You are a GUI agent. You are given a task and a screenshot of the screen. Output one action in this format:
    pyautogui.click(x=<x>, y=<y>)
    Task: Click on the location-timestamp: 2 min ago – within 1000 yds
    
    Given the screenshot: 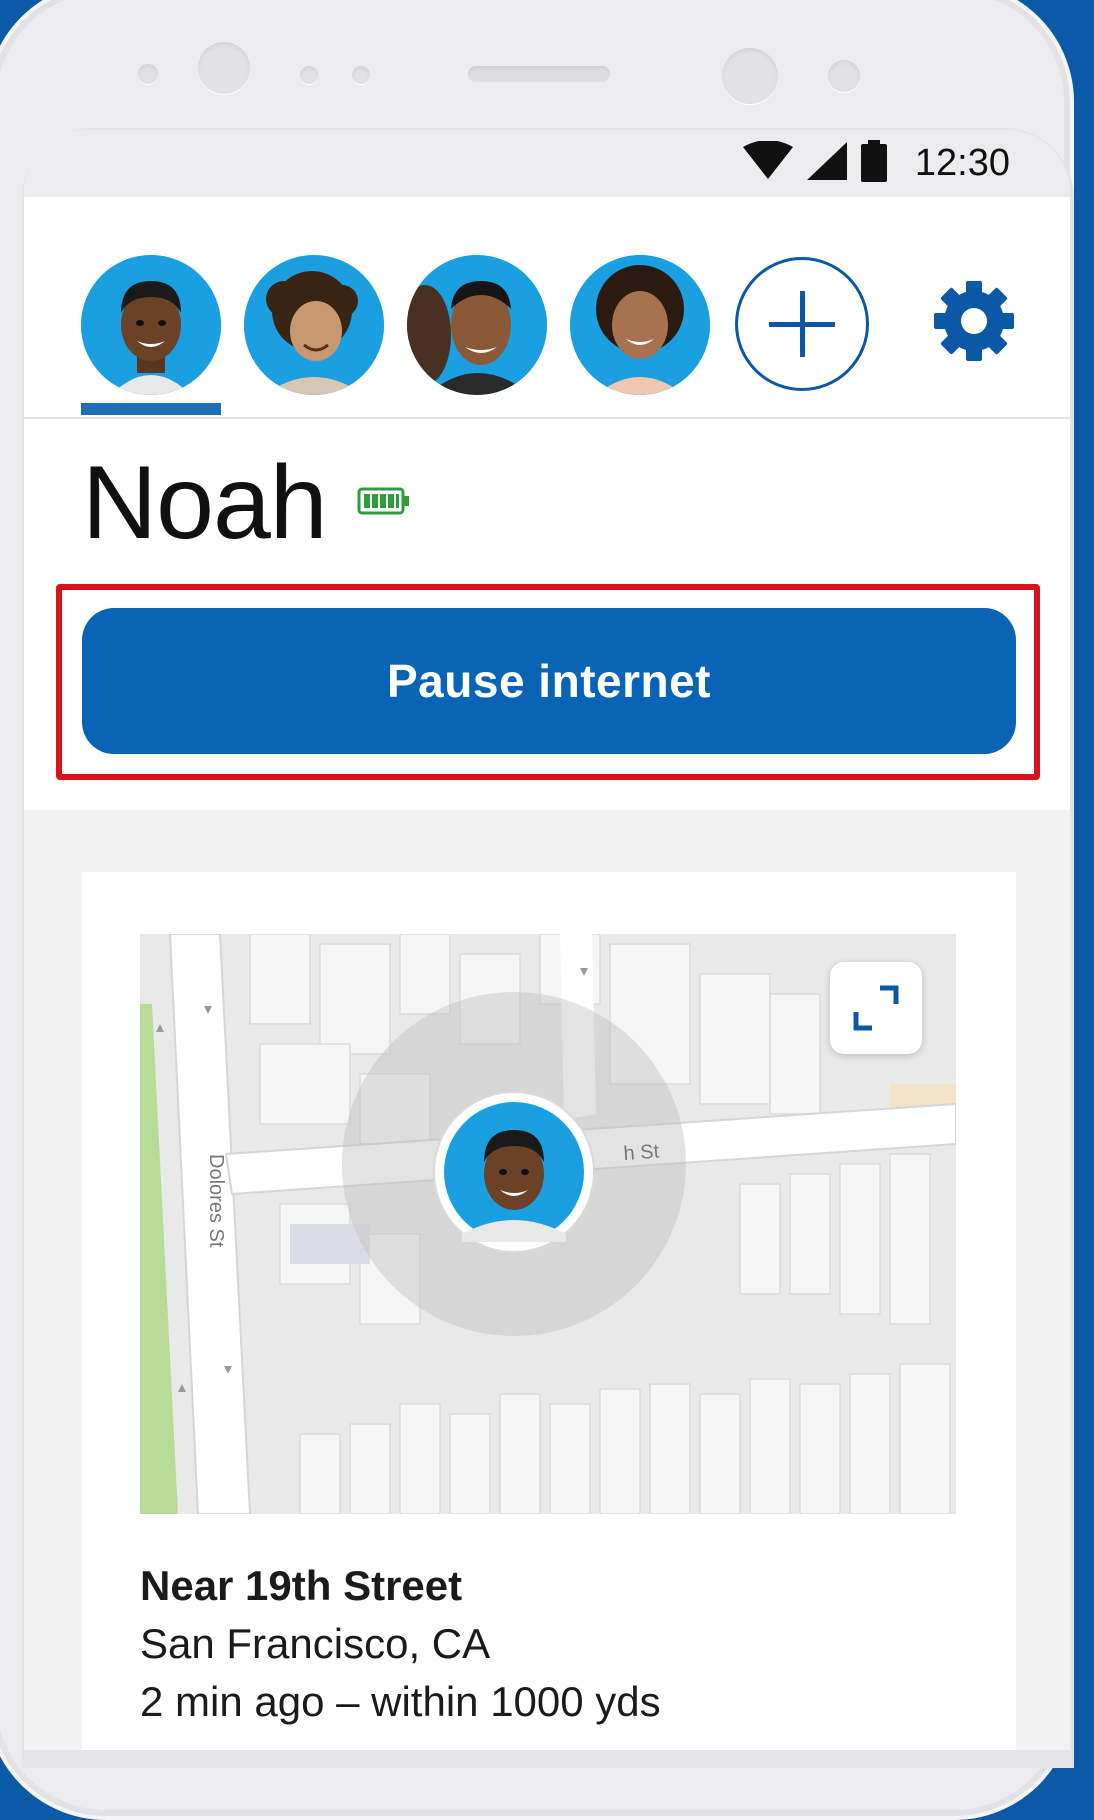 What is the action you would take?
    pyautogui.click(x=400, y=1701)
    